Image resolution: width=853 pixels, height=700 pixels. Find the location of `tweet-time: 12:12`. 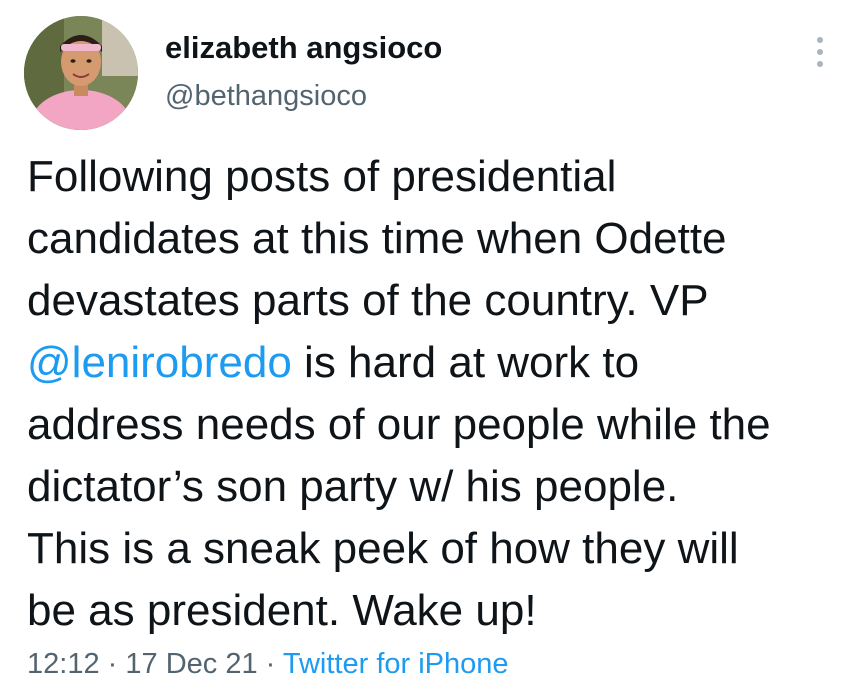

tweet-time: 12:12 is located at coordinates (63, 664).